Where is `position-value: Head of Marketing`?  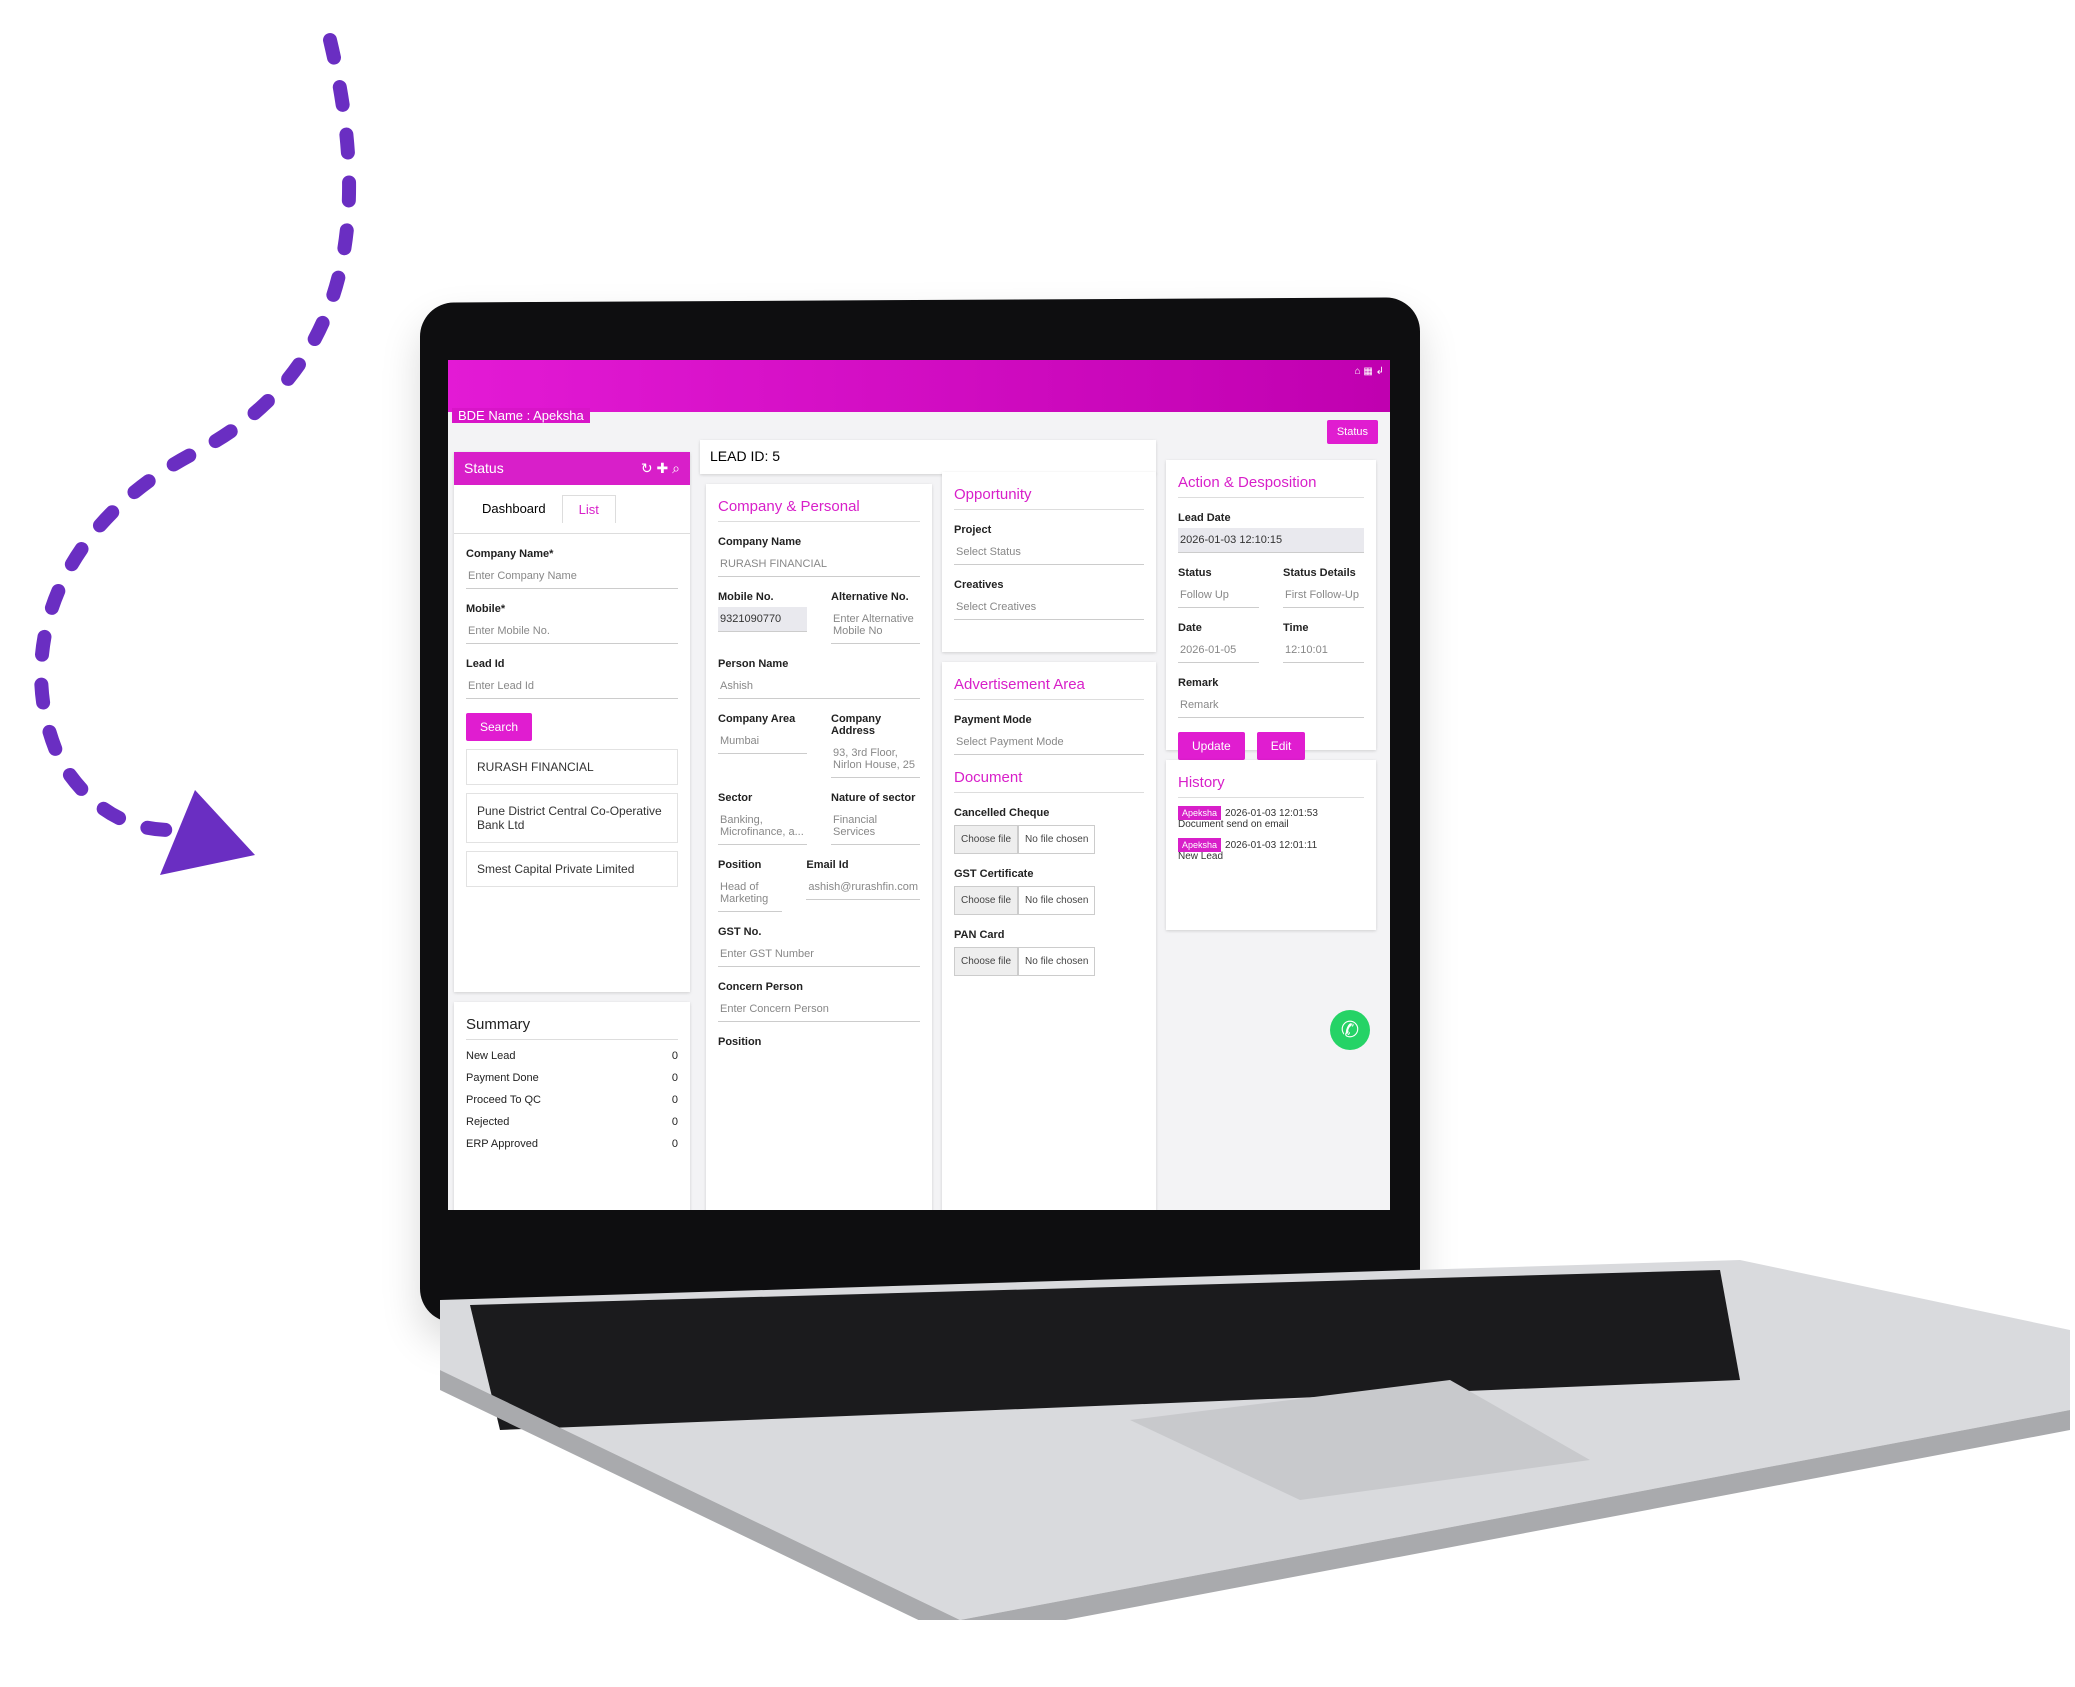
position-value: Head of Marketing is located at coordinates (750, 893).